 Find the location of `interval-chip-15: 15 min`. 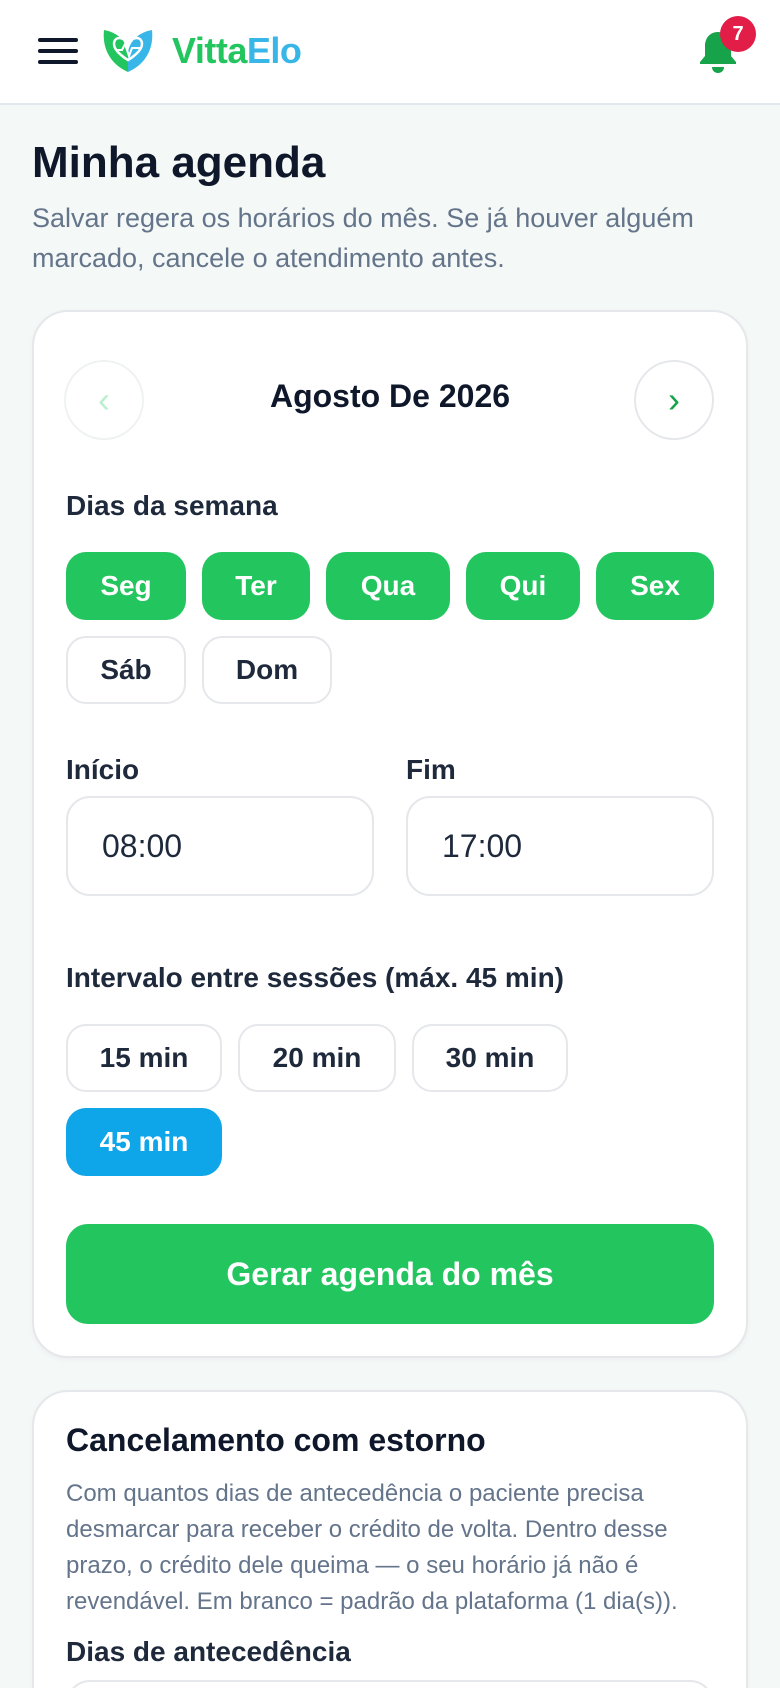

interval-chip-15: 15 min is located at coordinates (144, 1058).